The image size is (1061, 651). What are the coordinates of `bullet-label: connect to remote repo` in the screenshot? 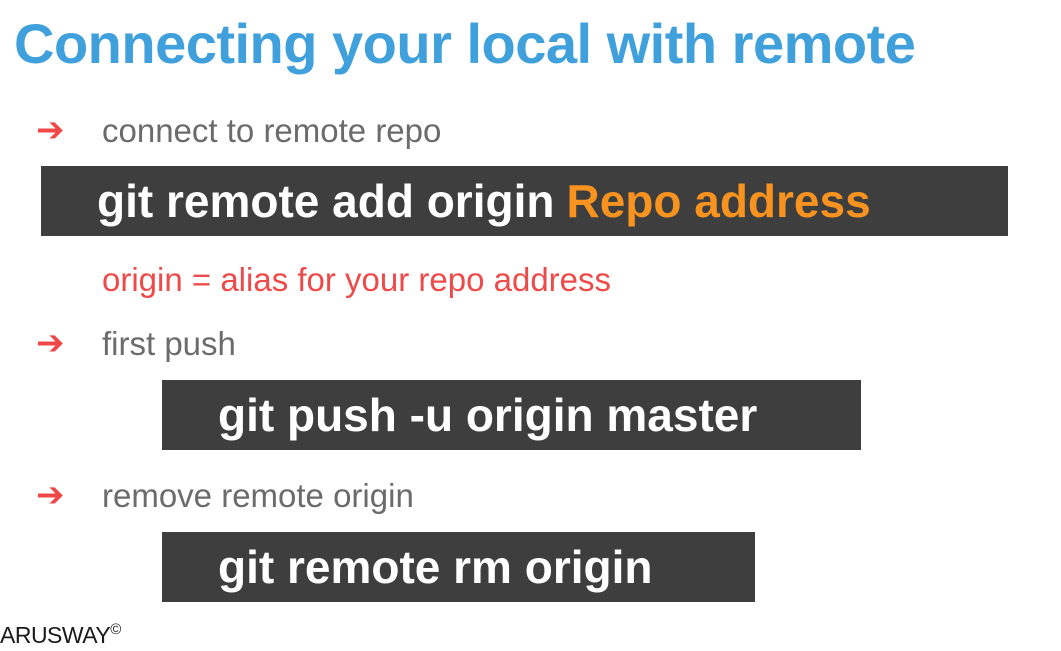 It's located at (272, 130).